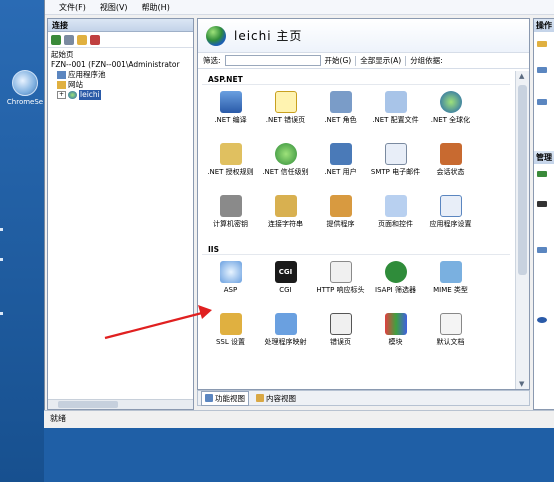  What do you see at coordinates (299, 419) in the screenshot?
I see `status-bar: 就绪` at bounding box center [299, 419].